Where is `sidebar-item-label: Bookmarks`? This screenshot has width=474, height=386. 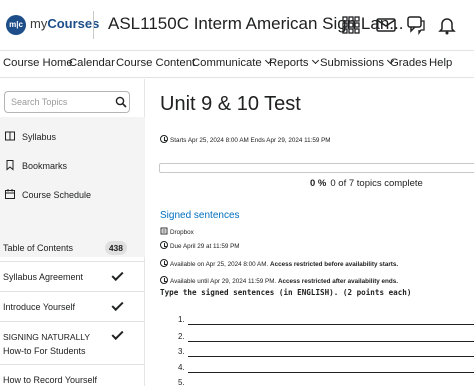
sidebar-item-label: Bookmarks is located at coordinates (45, 166).